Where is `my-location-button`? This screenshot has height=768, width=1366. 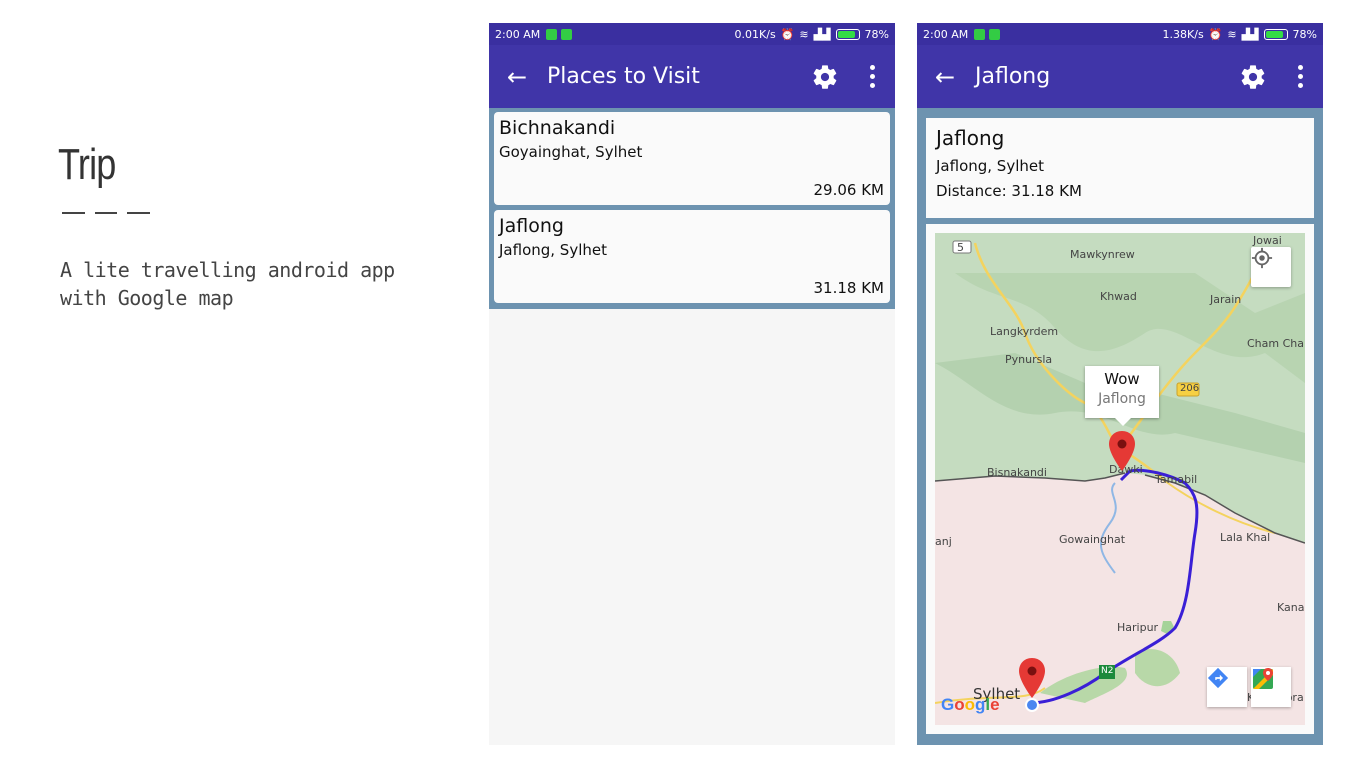
my-location-button is located at coordinates (1271, 267).